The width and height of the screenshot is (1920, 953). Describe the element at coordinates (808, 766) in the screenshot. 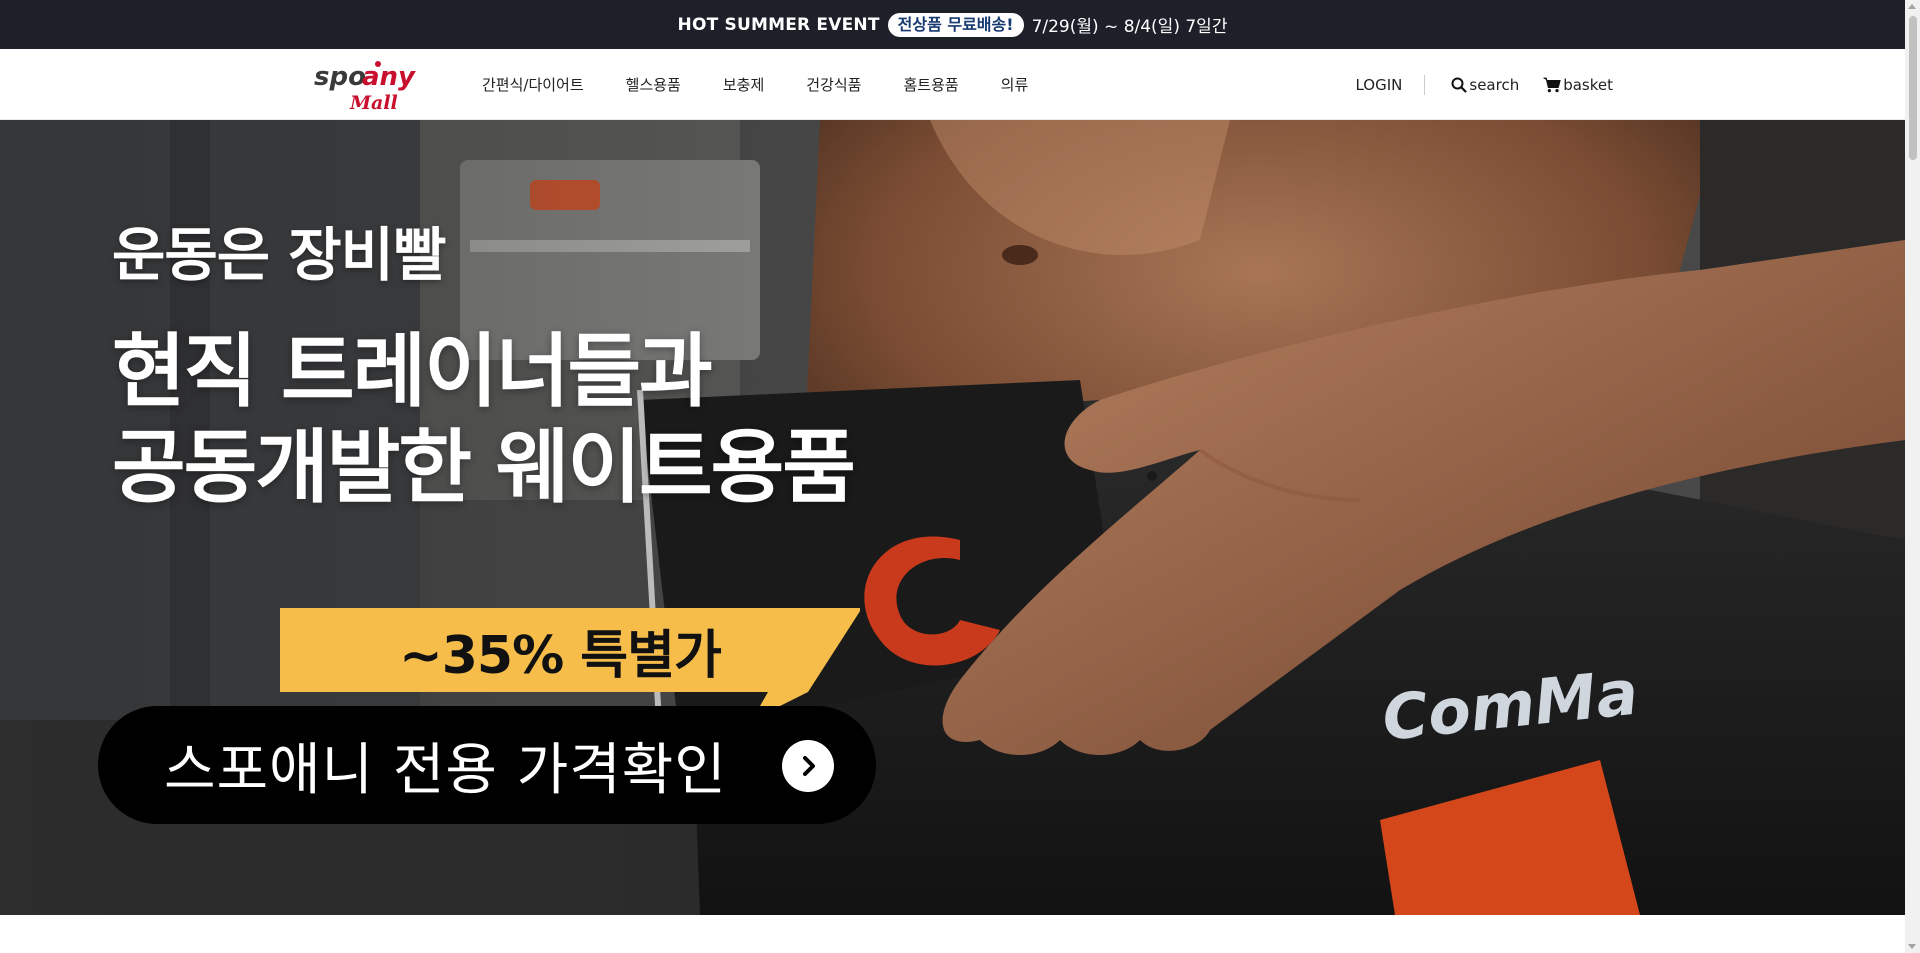

I see `chevron-right-icon` at that location.